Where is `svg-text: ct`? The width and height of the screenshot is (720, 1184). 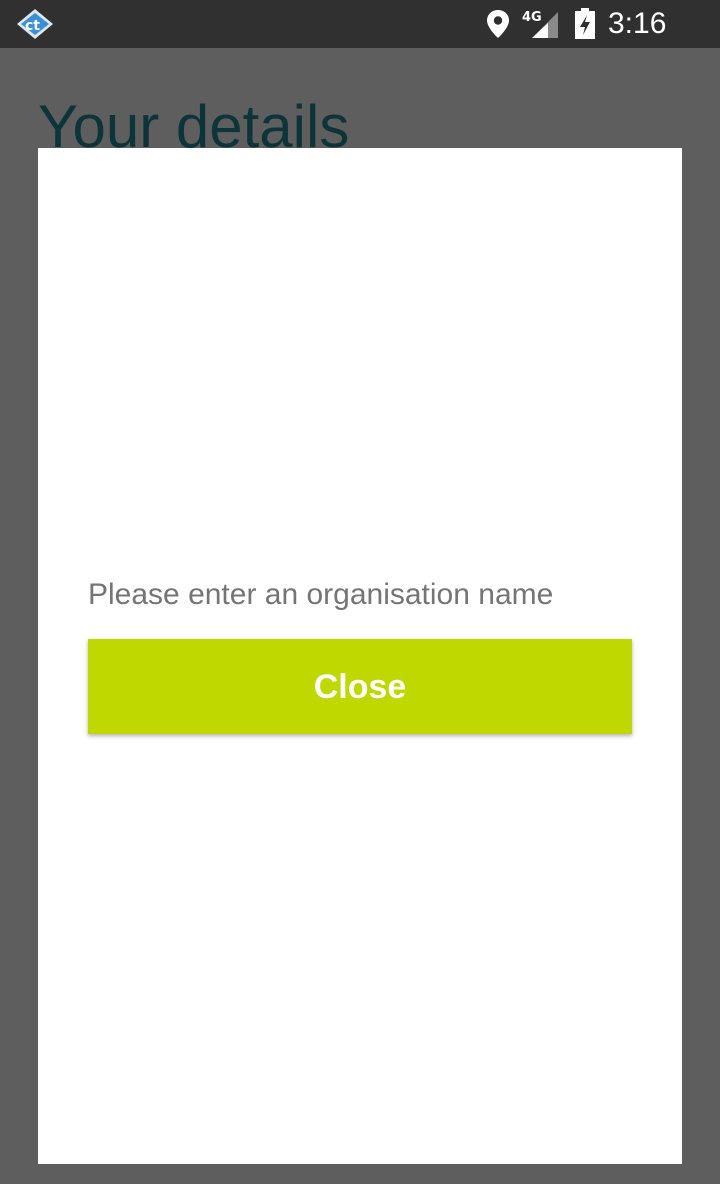
svg-text: ct is located at coordinates (32, 26).